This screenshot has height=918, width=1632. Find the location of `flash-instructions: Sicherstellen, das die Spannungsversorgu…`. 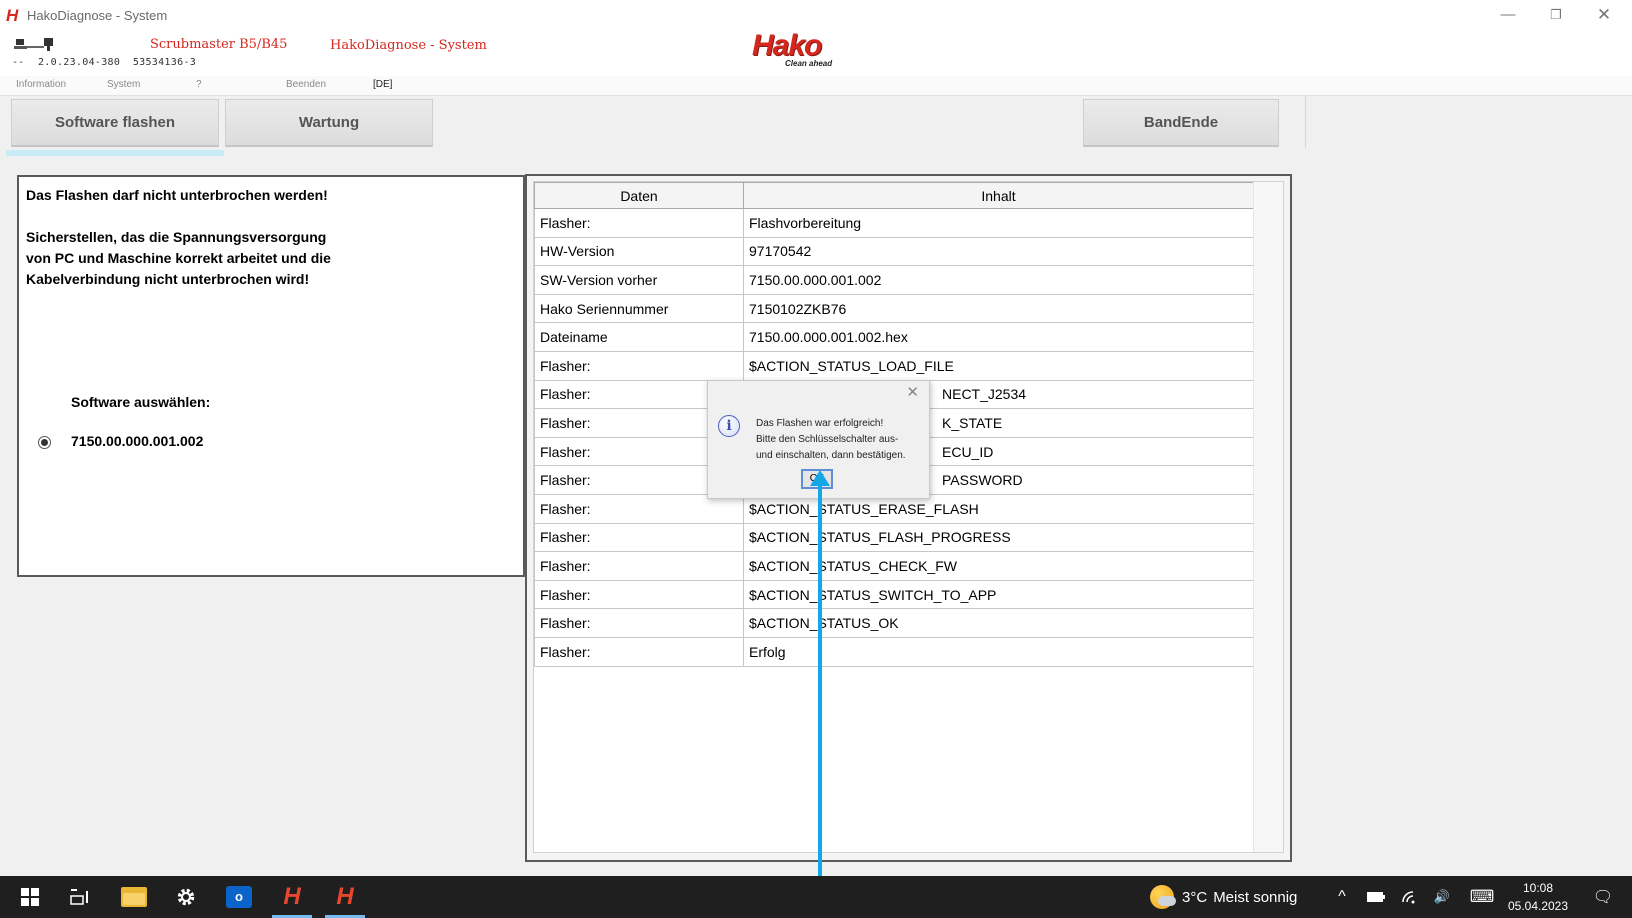

flash-instructions: Sicherstellen, das die Spannungsversorgu… is located at coordinates (206, 258).